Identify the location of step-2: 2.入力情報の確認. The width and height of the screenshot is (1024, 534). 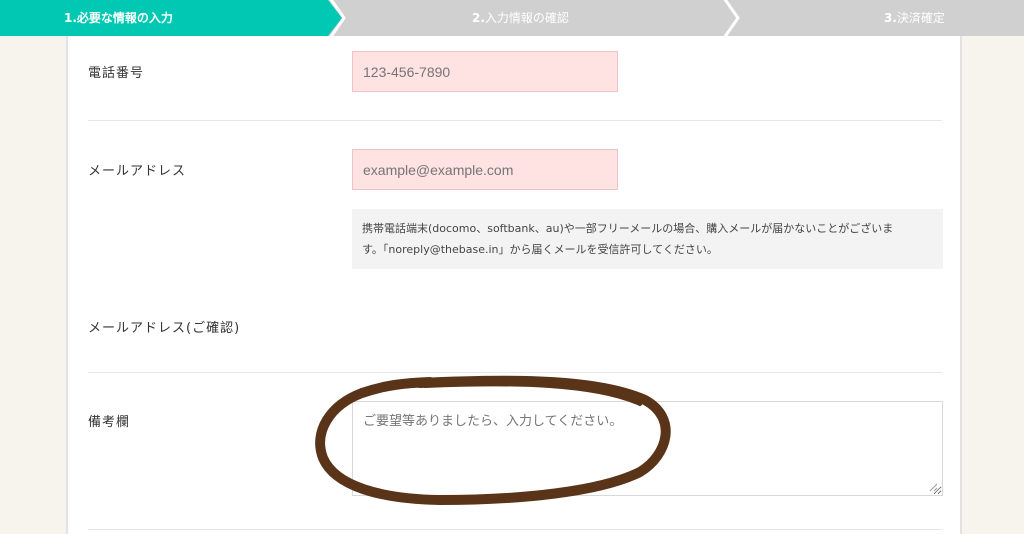
(520, 18).